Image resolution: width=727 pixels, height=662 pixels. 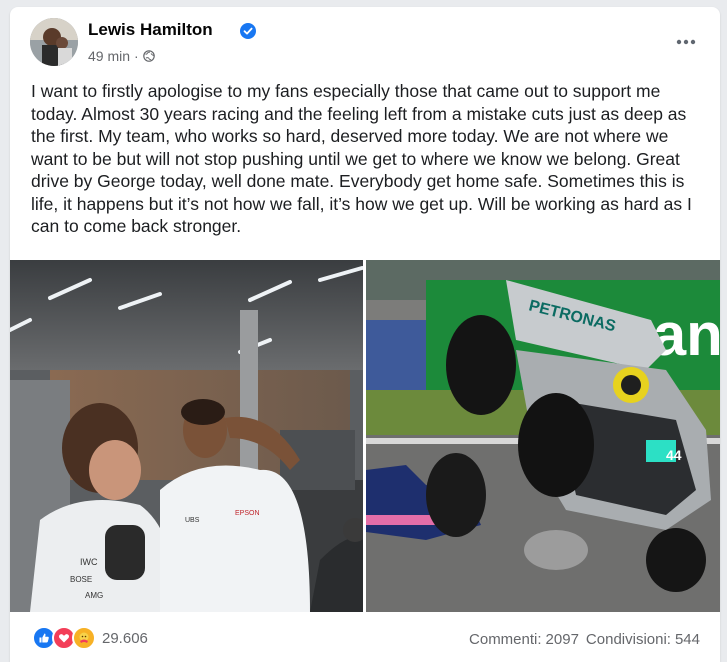 I want to click on author-avatar, so click(x=54, y=42).